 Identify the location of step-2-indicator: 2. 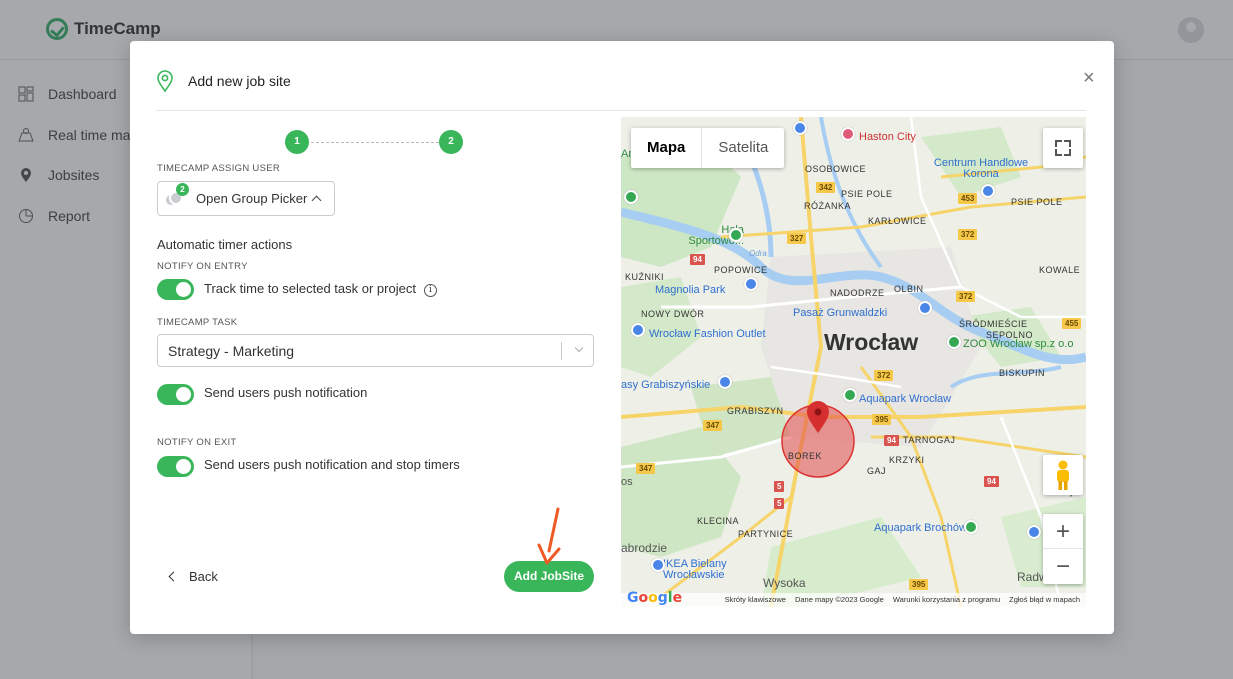
(451, 142).